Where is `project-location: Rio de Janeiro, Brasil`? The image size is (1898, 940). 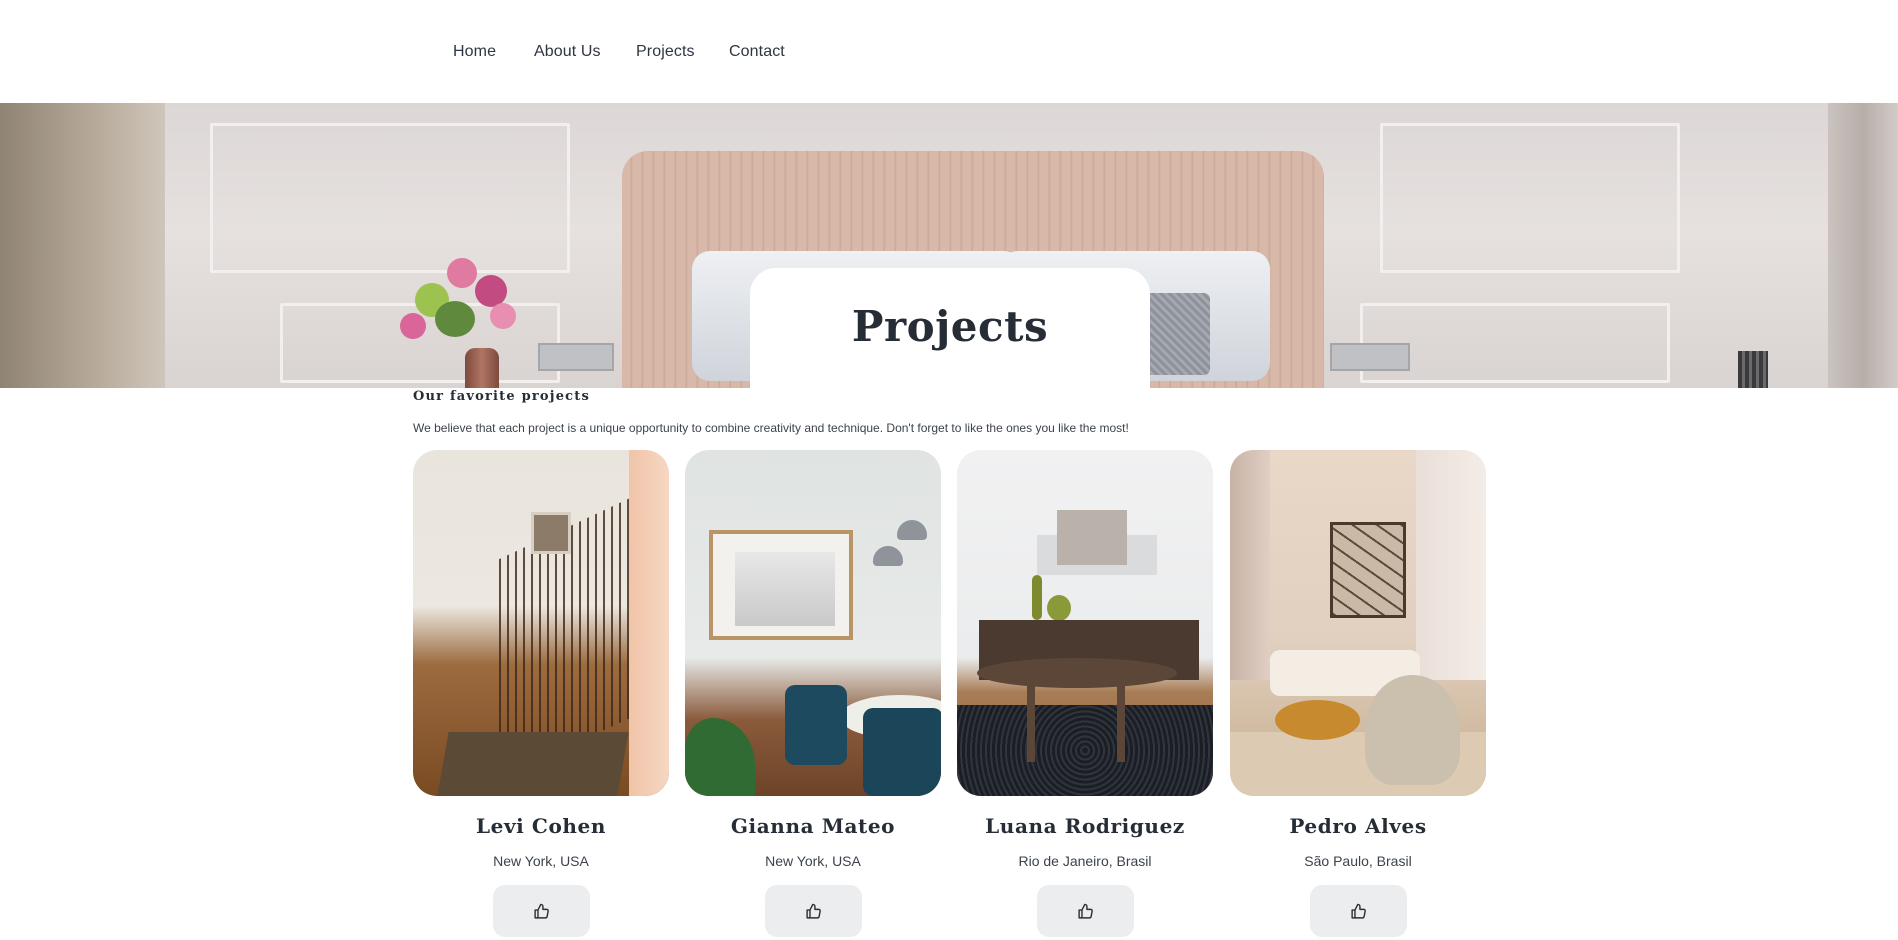
project-location: Rio de Janeiro, Brasil is located at coordinates (1085, 861).